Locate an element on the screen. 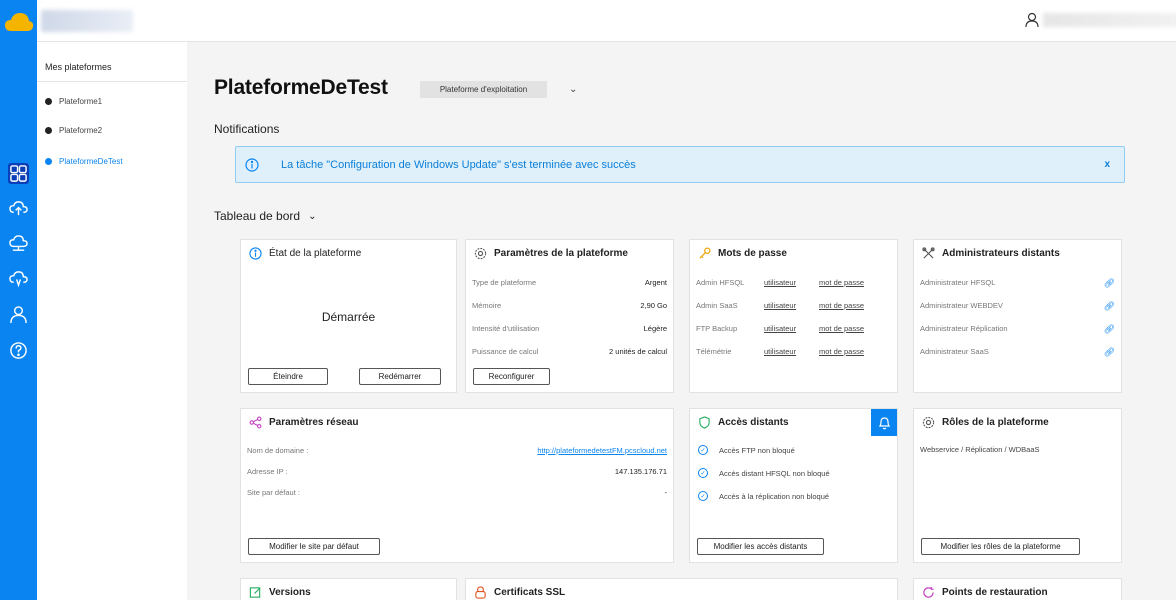 This screenshot has height=600, width=1176. ip-value: 147.135.176.71 is located at coordinates (640, 471).